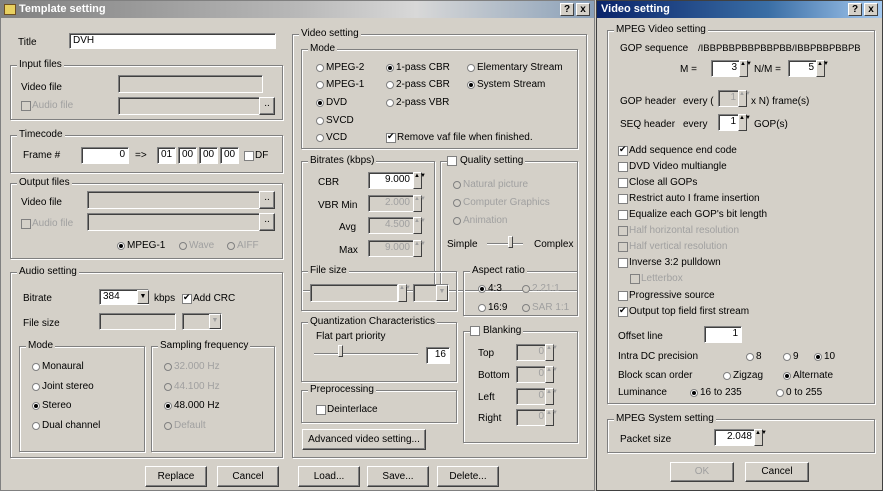 The image size is (883, 491). I want to click on system-stream-radio: System Stream, so click(506, 84).